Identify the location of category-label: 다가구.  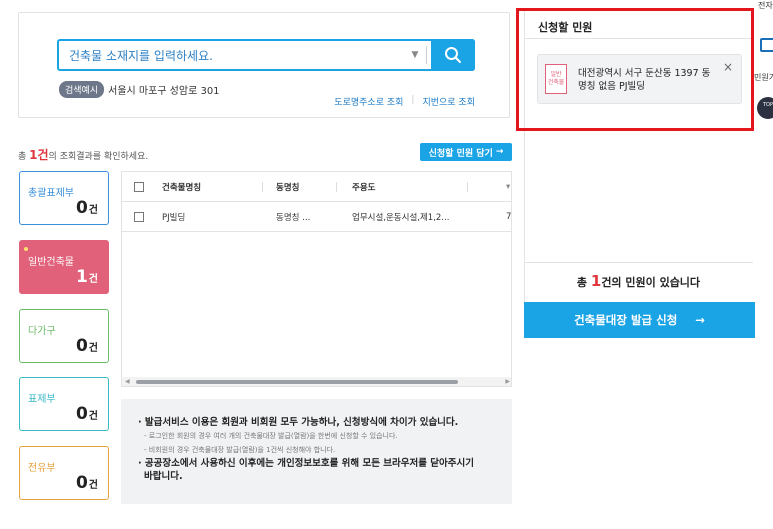
(42, 331).